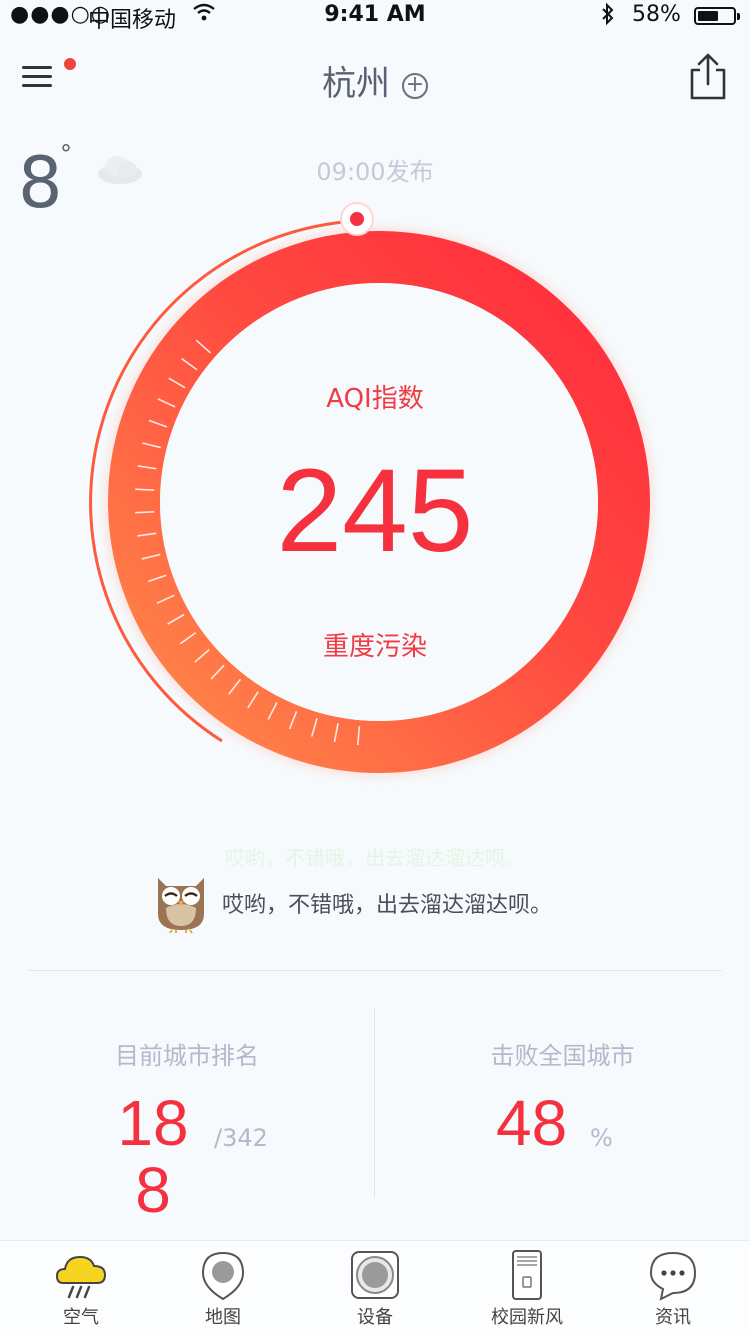  I want to click on device-icon, so click(375, 1275).